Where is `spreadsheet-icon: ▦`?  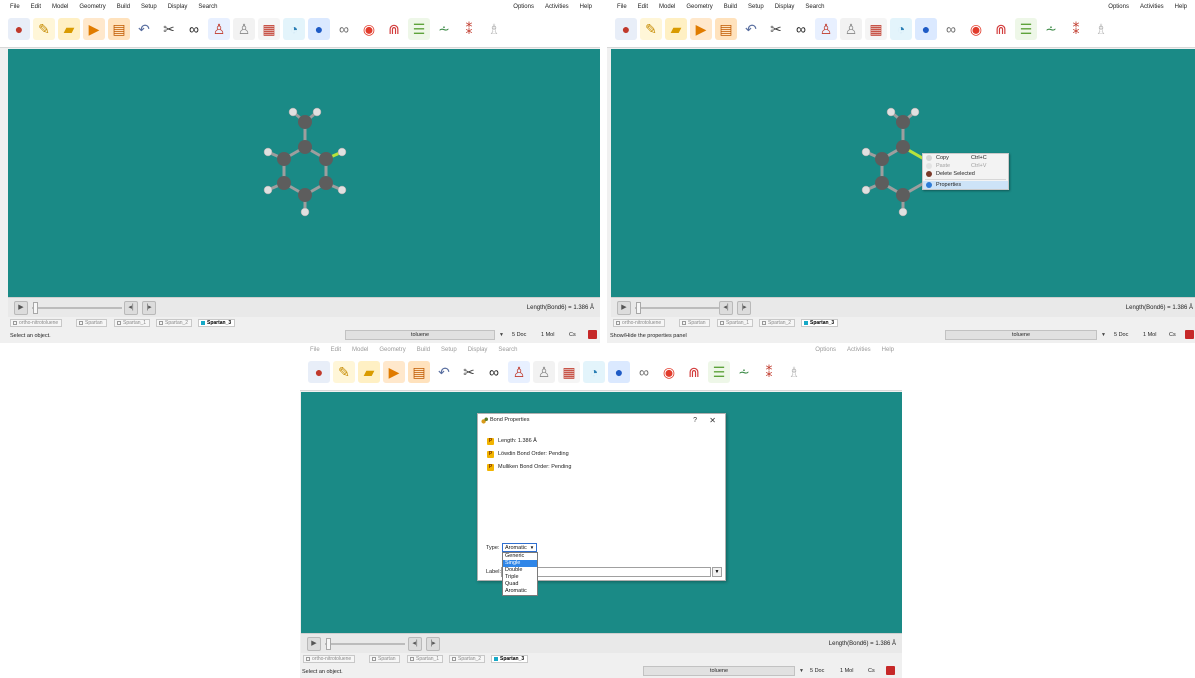
spreadsheet-icon: ▦ is located at coordinates (269, 29).